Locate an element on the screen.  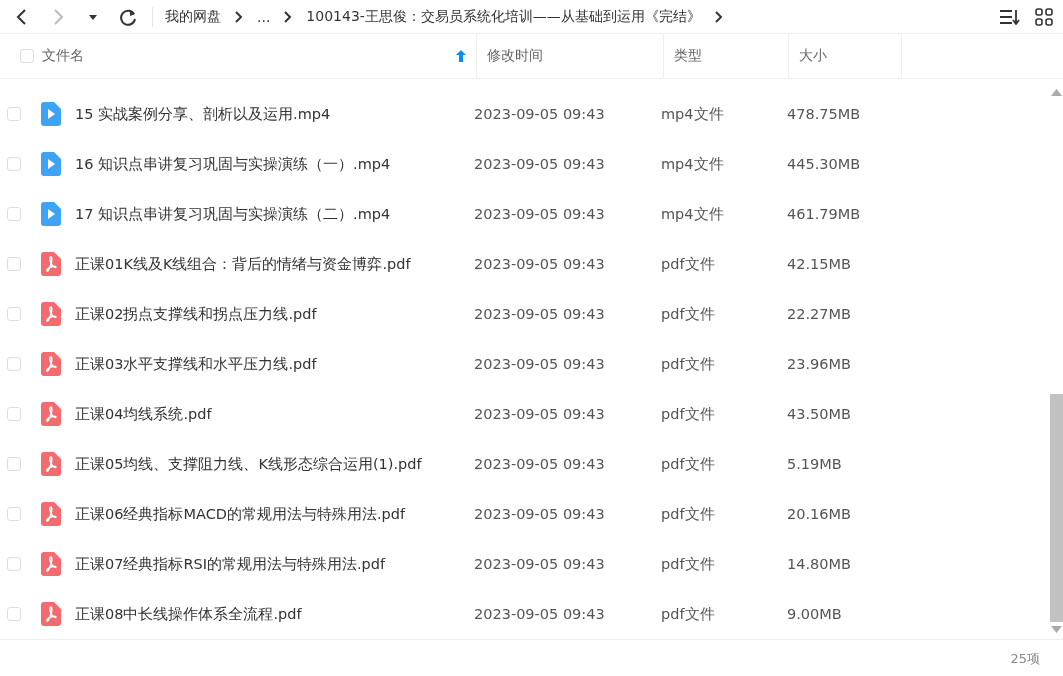
scroll-up-icon is located at coordinates (1056, 92).